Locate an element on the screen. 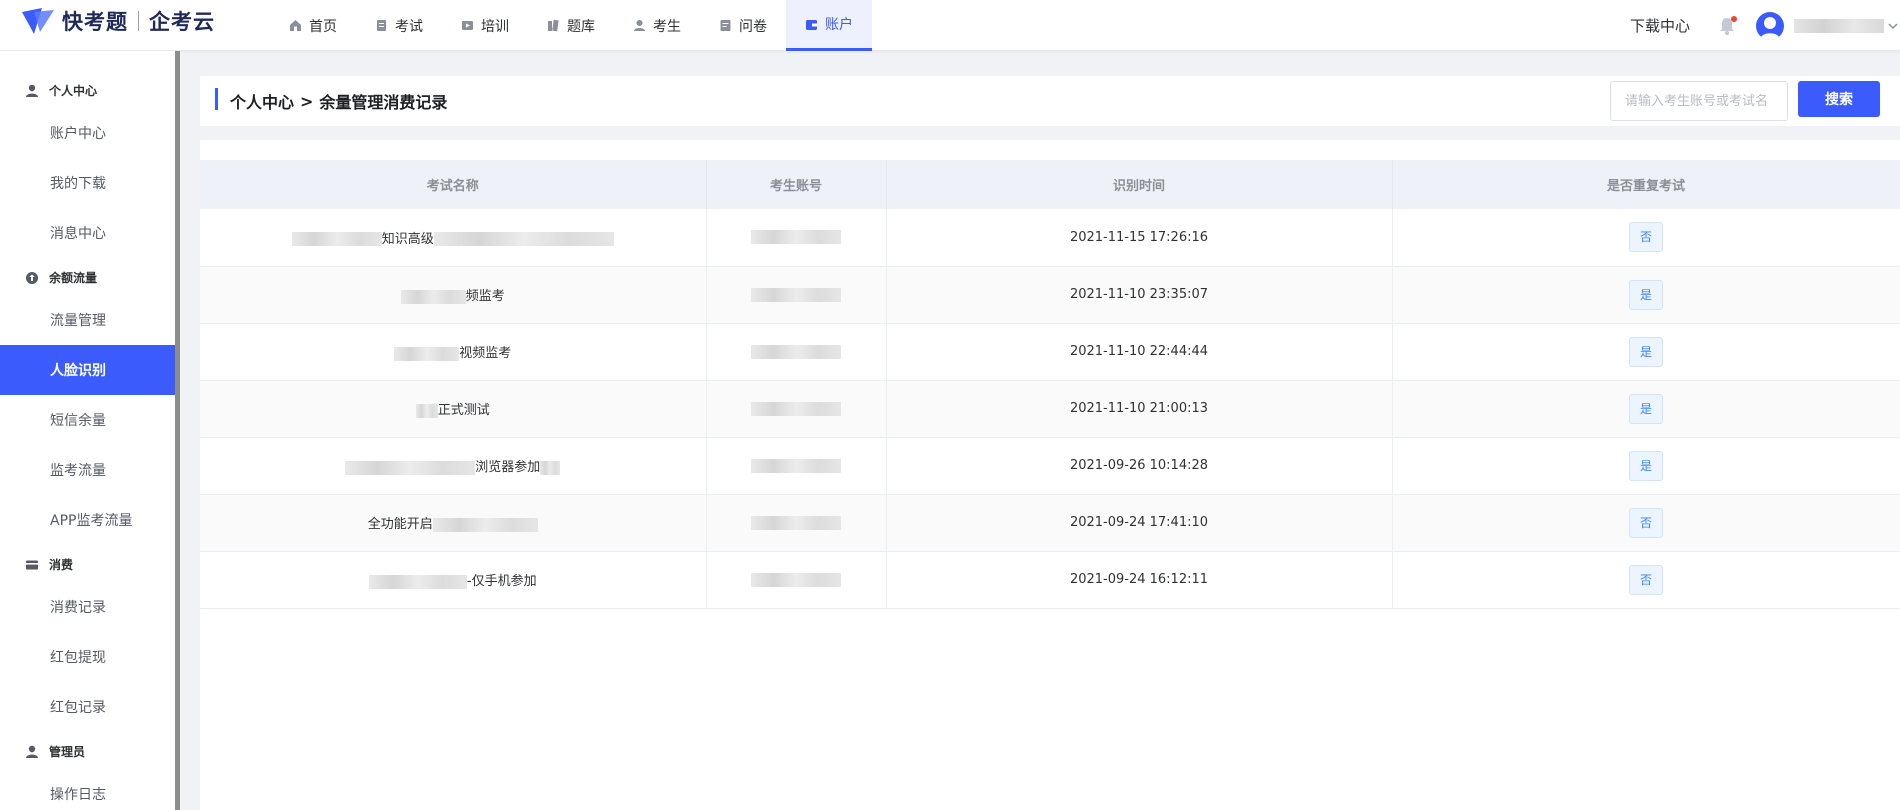  user-icon is located at coordinates (32, 90).